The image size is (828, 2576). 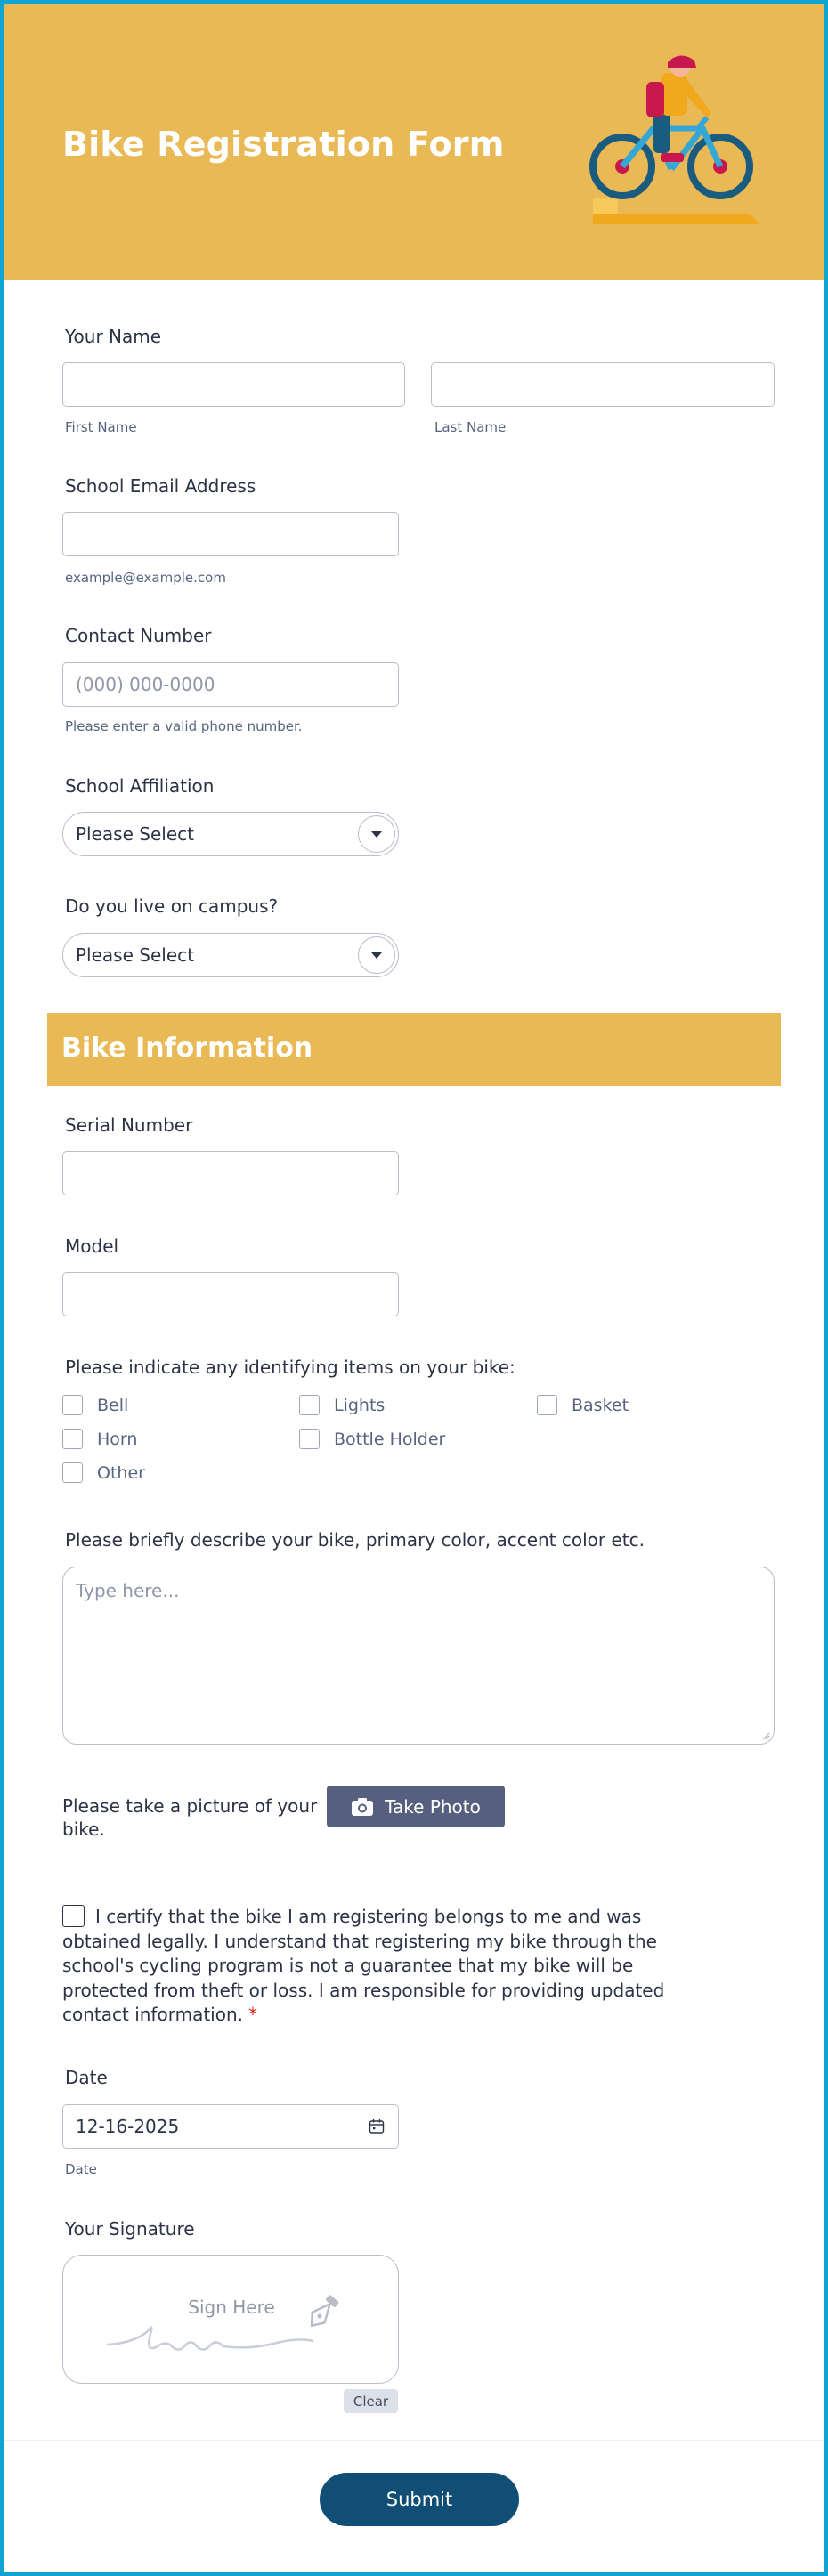 I want to click on phone-label: Contact Number, so click(x=139, y=636).